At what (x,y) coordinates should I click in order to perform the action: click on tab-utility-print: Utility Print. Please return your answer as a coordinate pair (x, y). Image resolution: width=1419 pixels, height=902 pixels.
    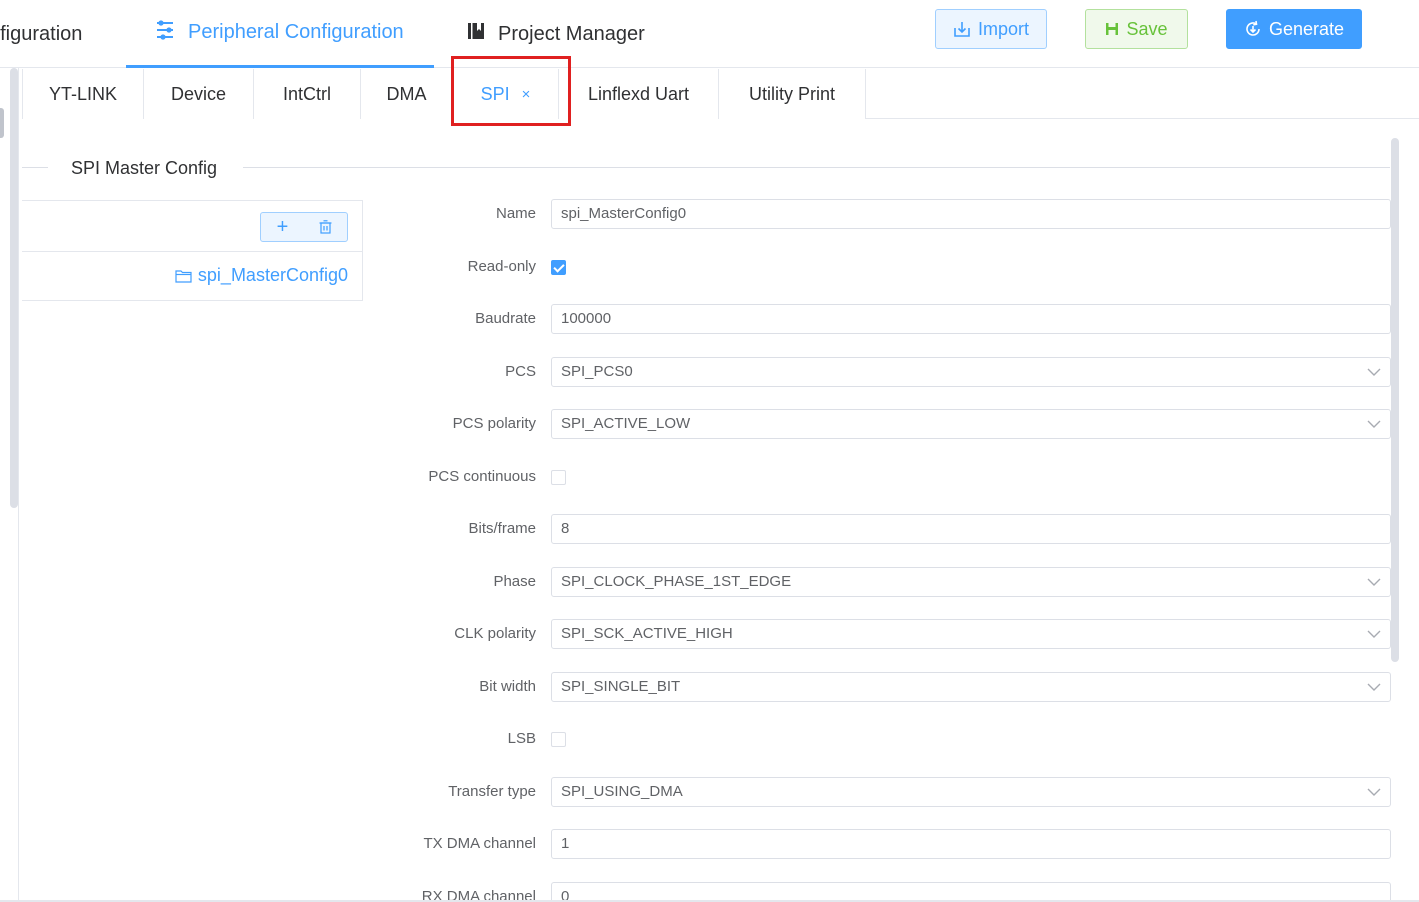
    Looking at the image, I should click on (792, 94).